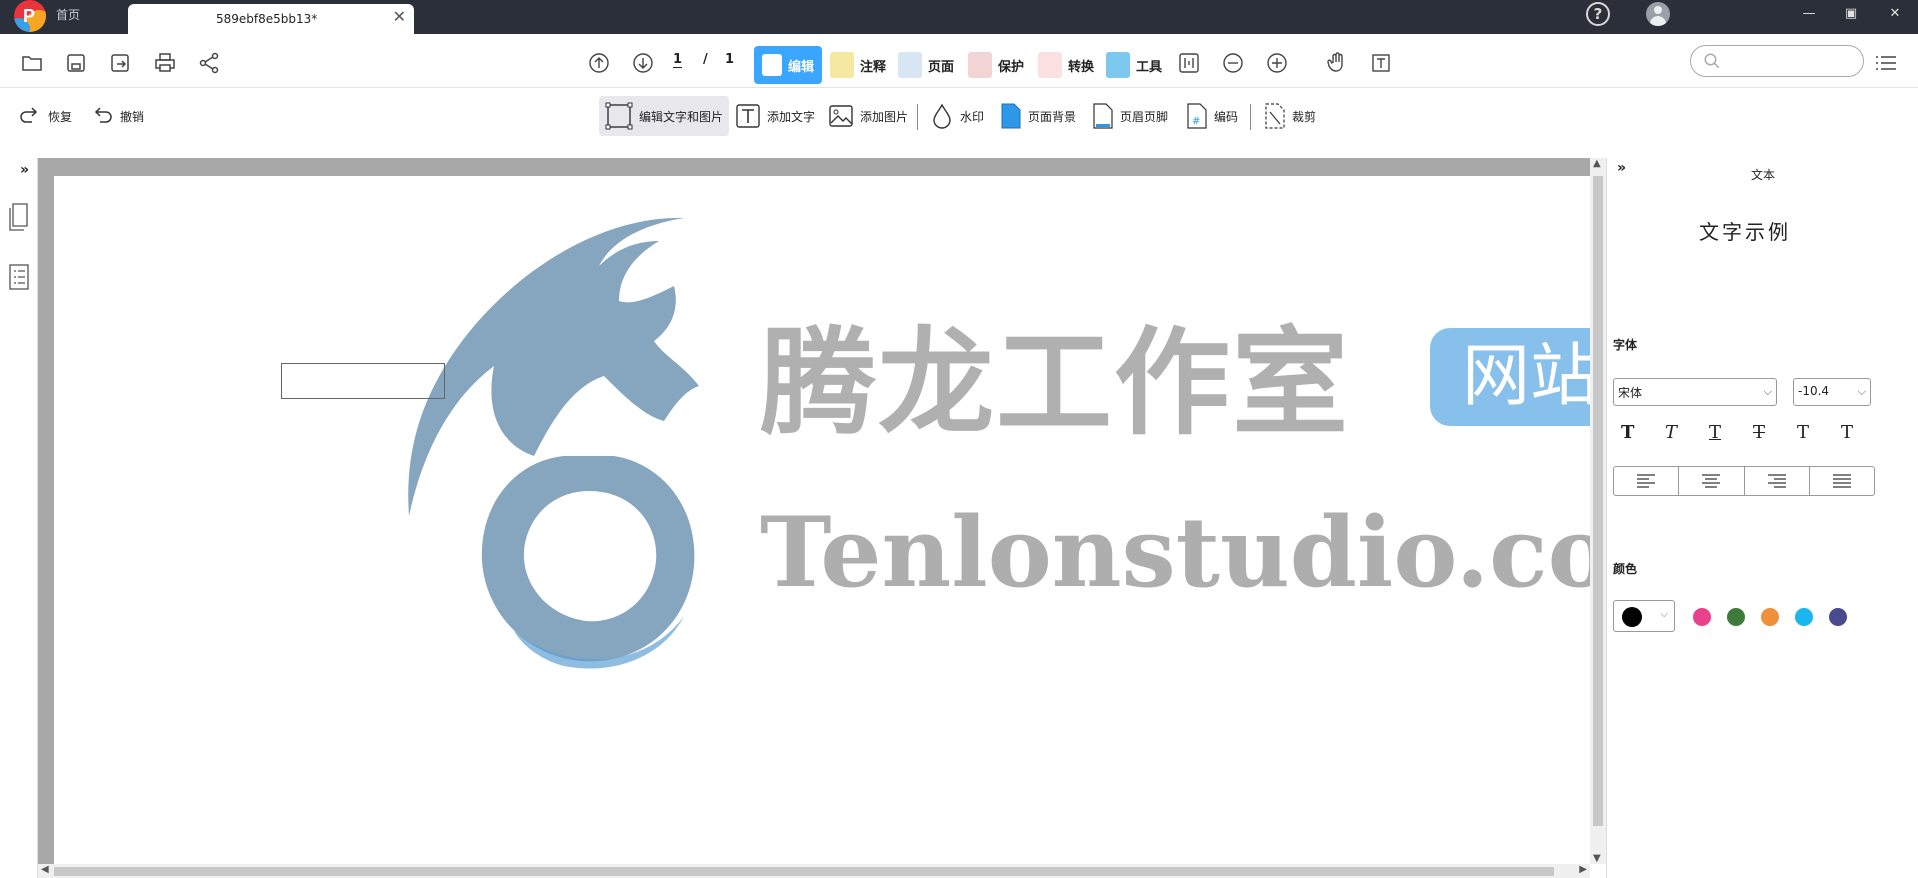 This screenshot has height=878, width=1918. I want to click on open-folder-icon, so click(32, 63).